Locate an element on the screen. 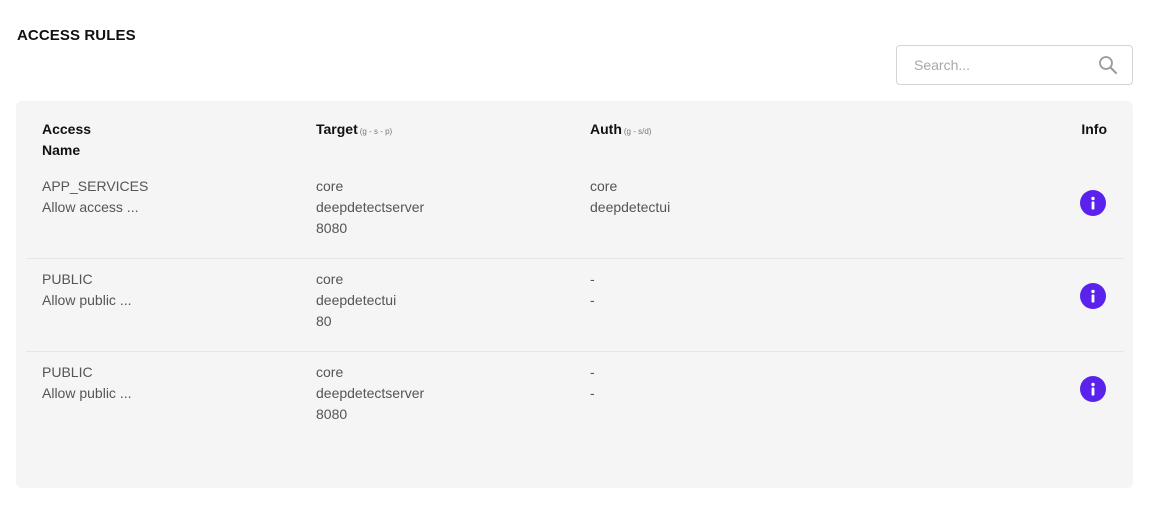  header-target-hint: (g - s - p) is located at coordinates (376, 131).